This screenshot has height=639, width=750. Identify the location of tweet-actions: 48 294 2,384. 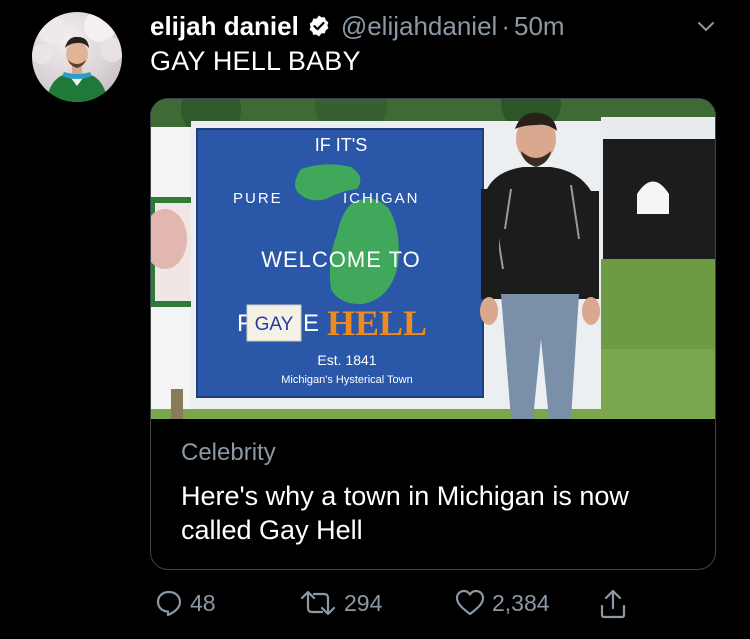
(450, 605).